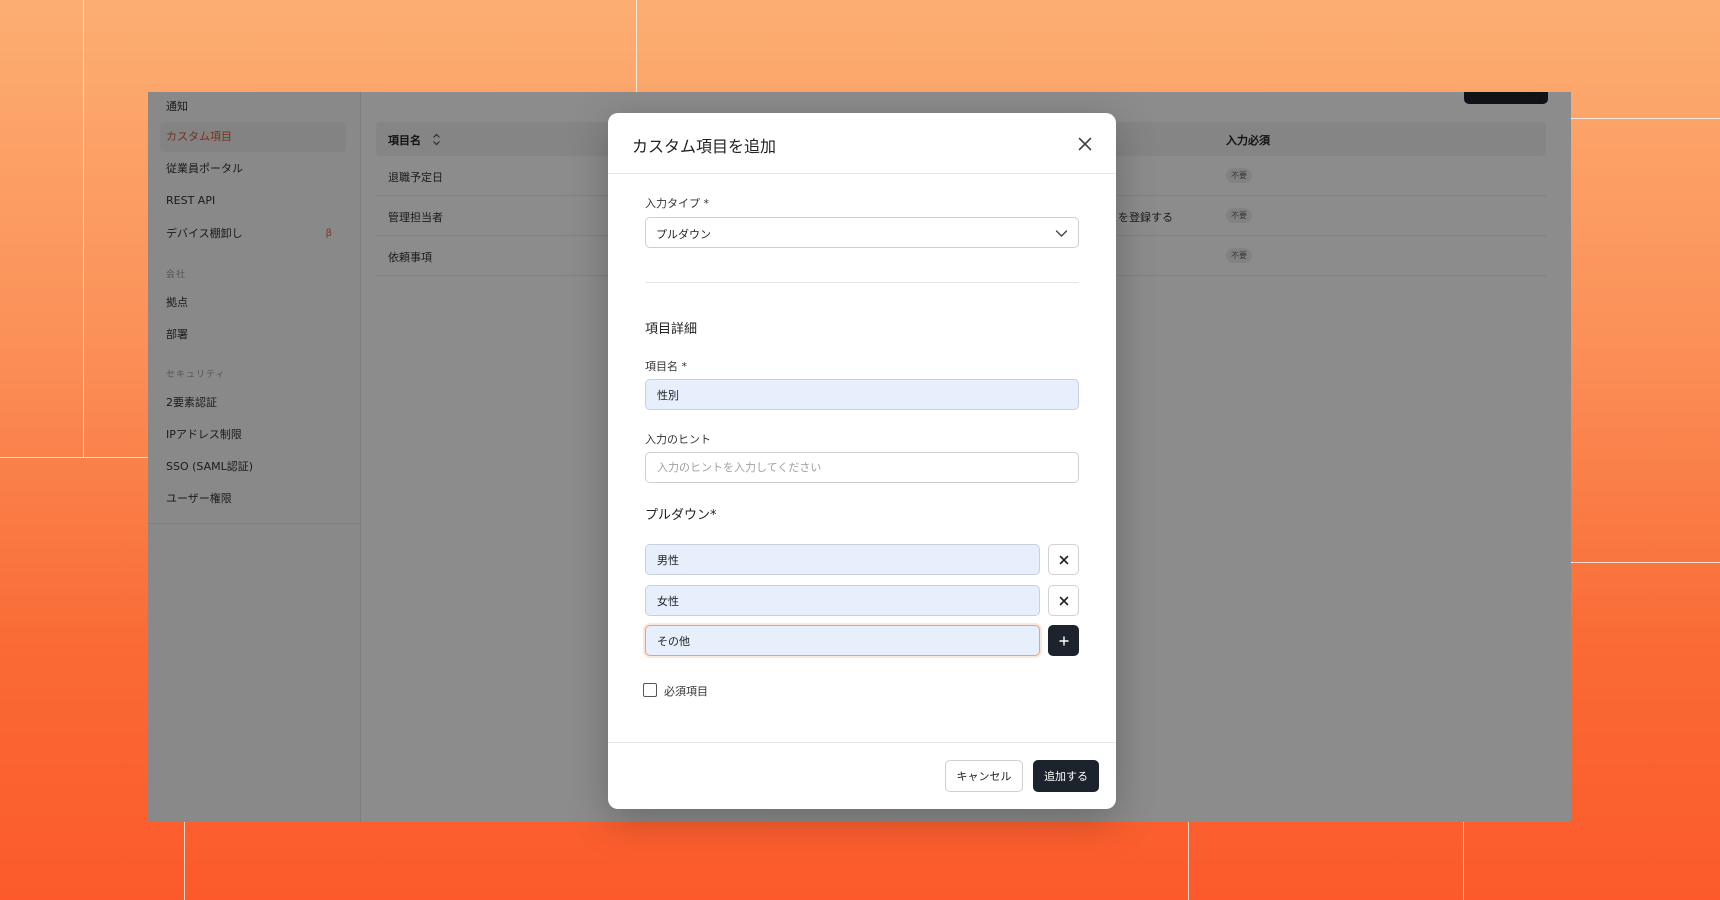 The height and width of the screenshot is (900, 1720). What do you see at coordinates (678, 439) in the screenshot?
I see `hint-label: 入力のヒント` at bounding box center [678, 439].